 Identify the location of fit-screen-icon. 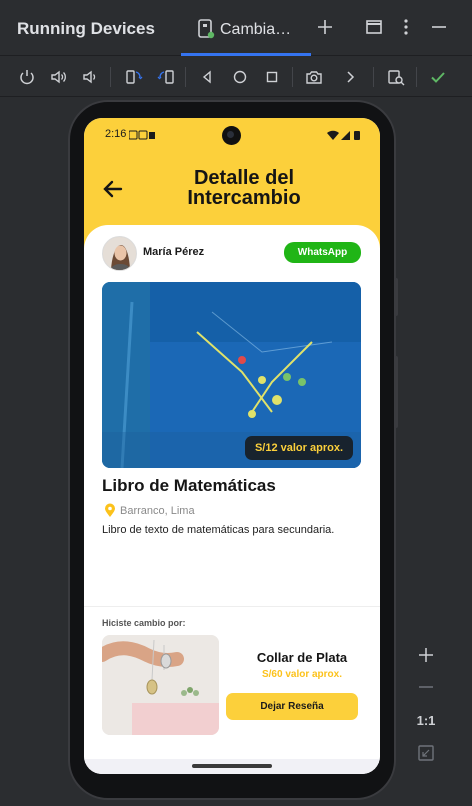
(426, 753).